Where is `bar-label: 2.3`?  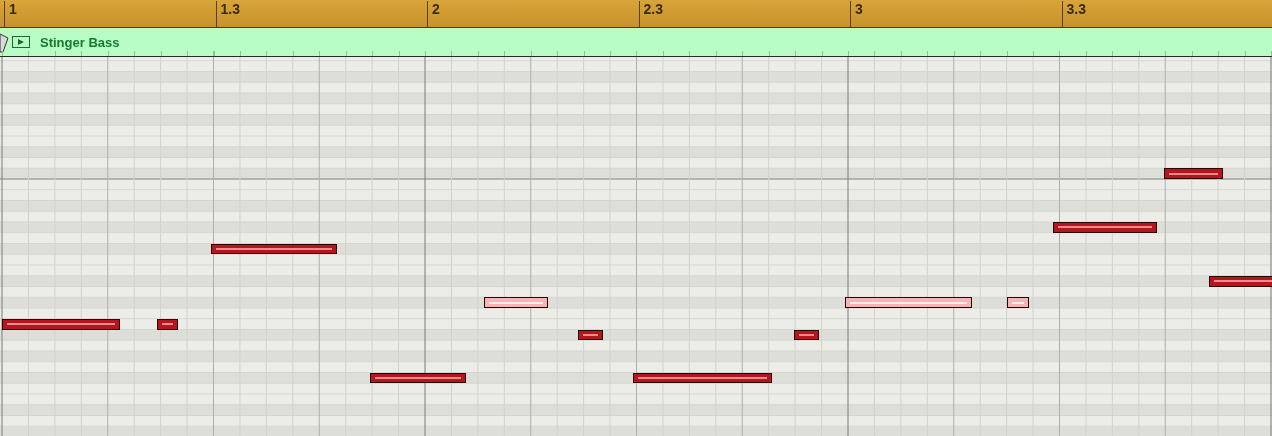
bar-label: 2.3 is located at coordinates (650, 14).